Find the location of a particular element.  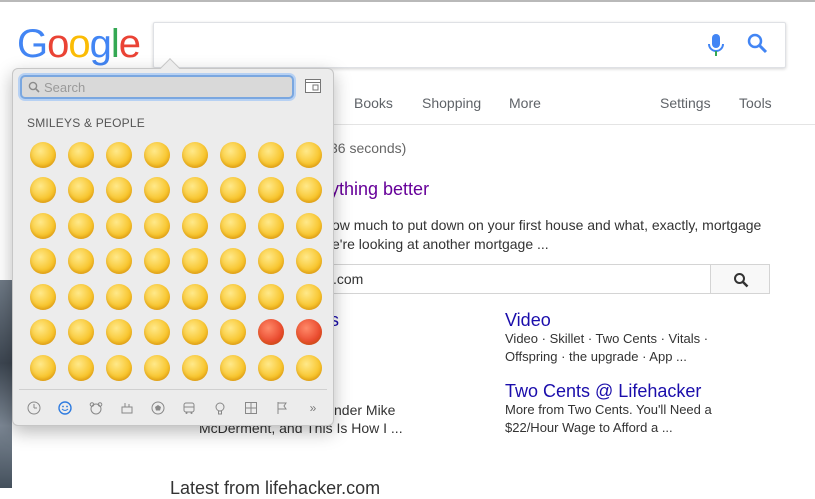

pensive-face-emoji is located at coordinates (81, 297).